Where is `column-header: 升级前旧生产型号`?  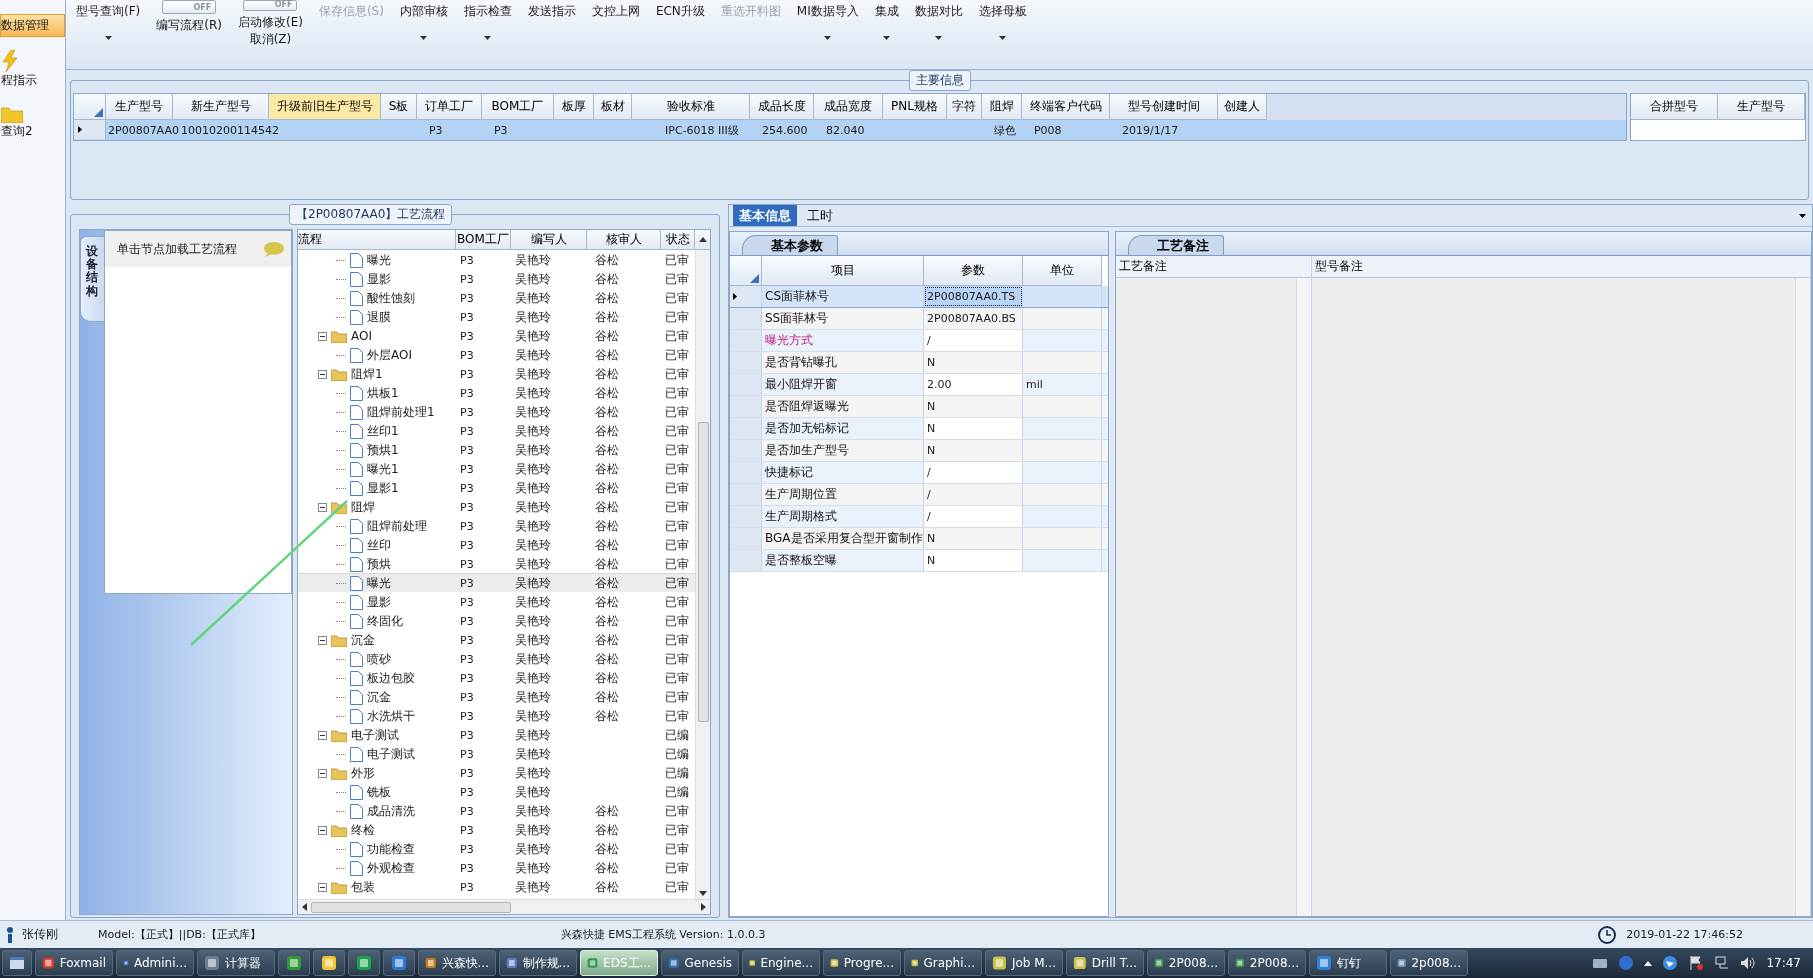
column-header: 升级前旧生产型号 is located at coordinates (325, 107).